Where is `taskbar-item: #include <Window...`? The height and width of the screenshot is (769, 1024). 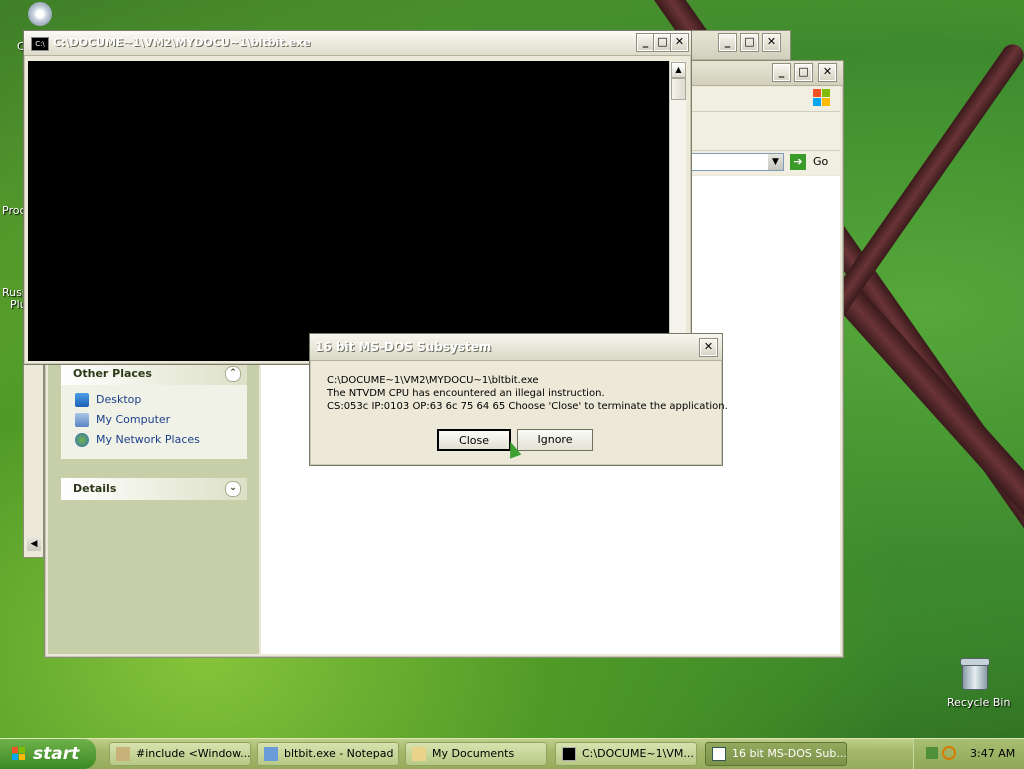
taskbar-item: #include <Window... is located at coordinates (180, 754).